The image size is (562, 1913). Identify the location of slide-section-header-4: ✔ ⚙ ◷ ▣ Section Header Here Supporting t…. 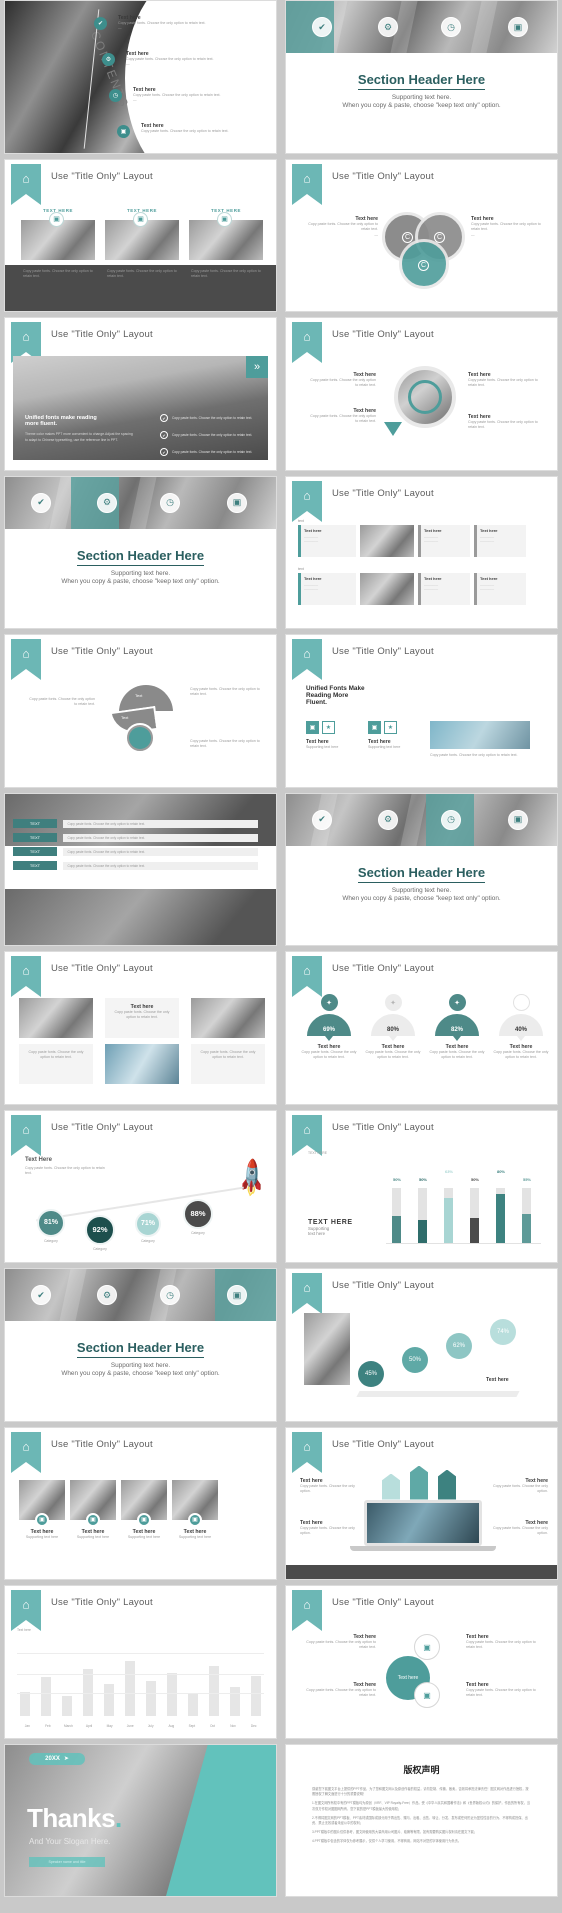
(140, 1345).